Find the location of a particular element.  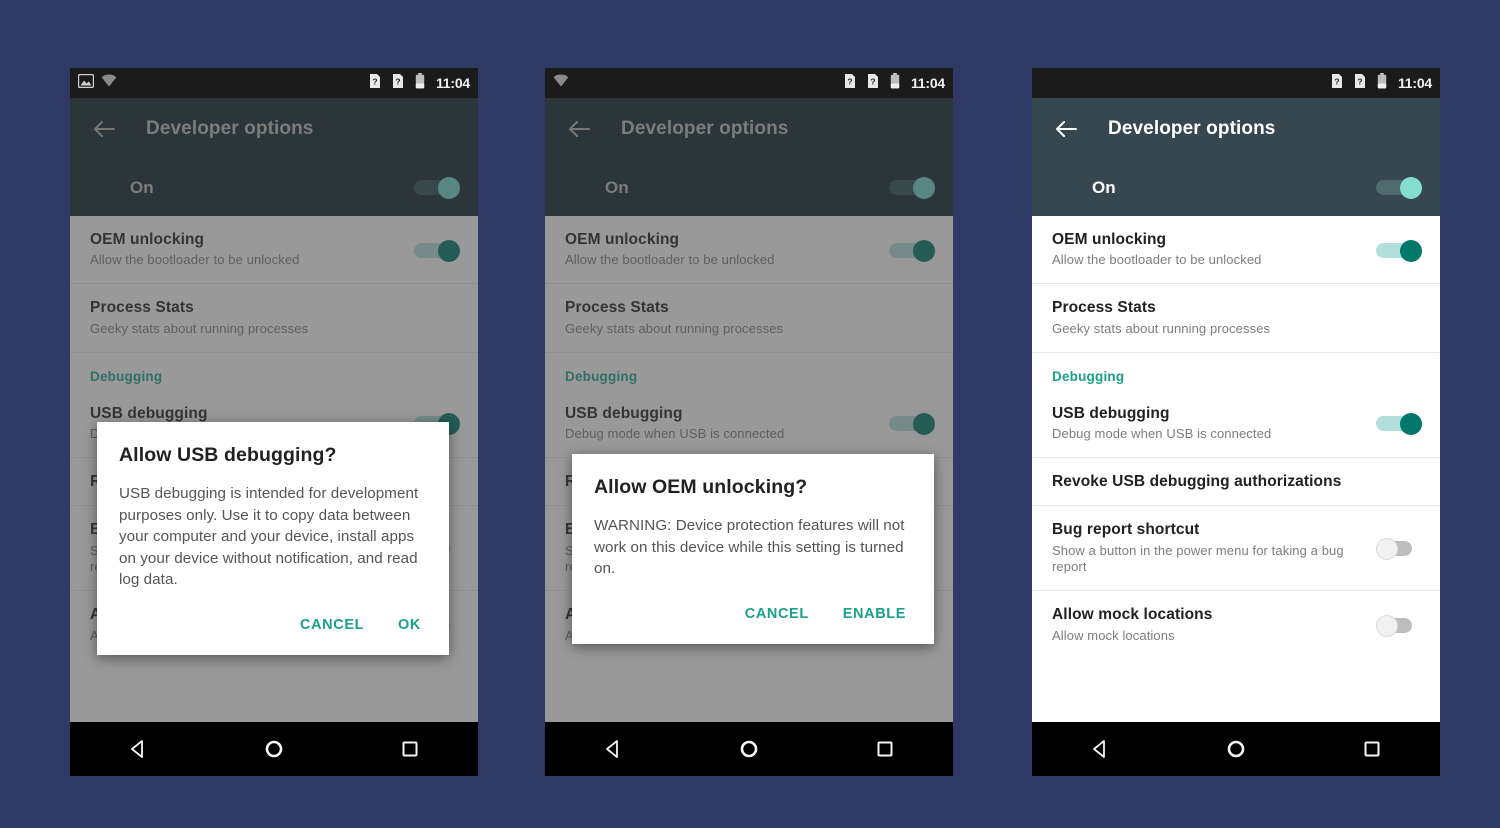

section-header-debugging: Debugging is located at coordinates (1088, 376).